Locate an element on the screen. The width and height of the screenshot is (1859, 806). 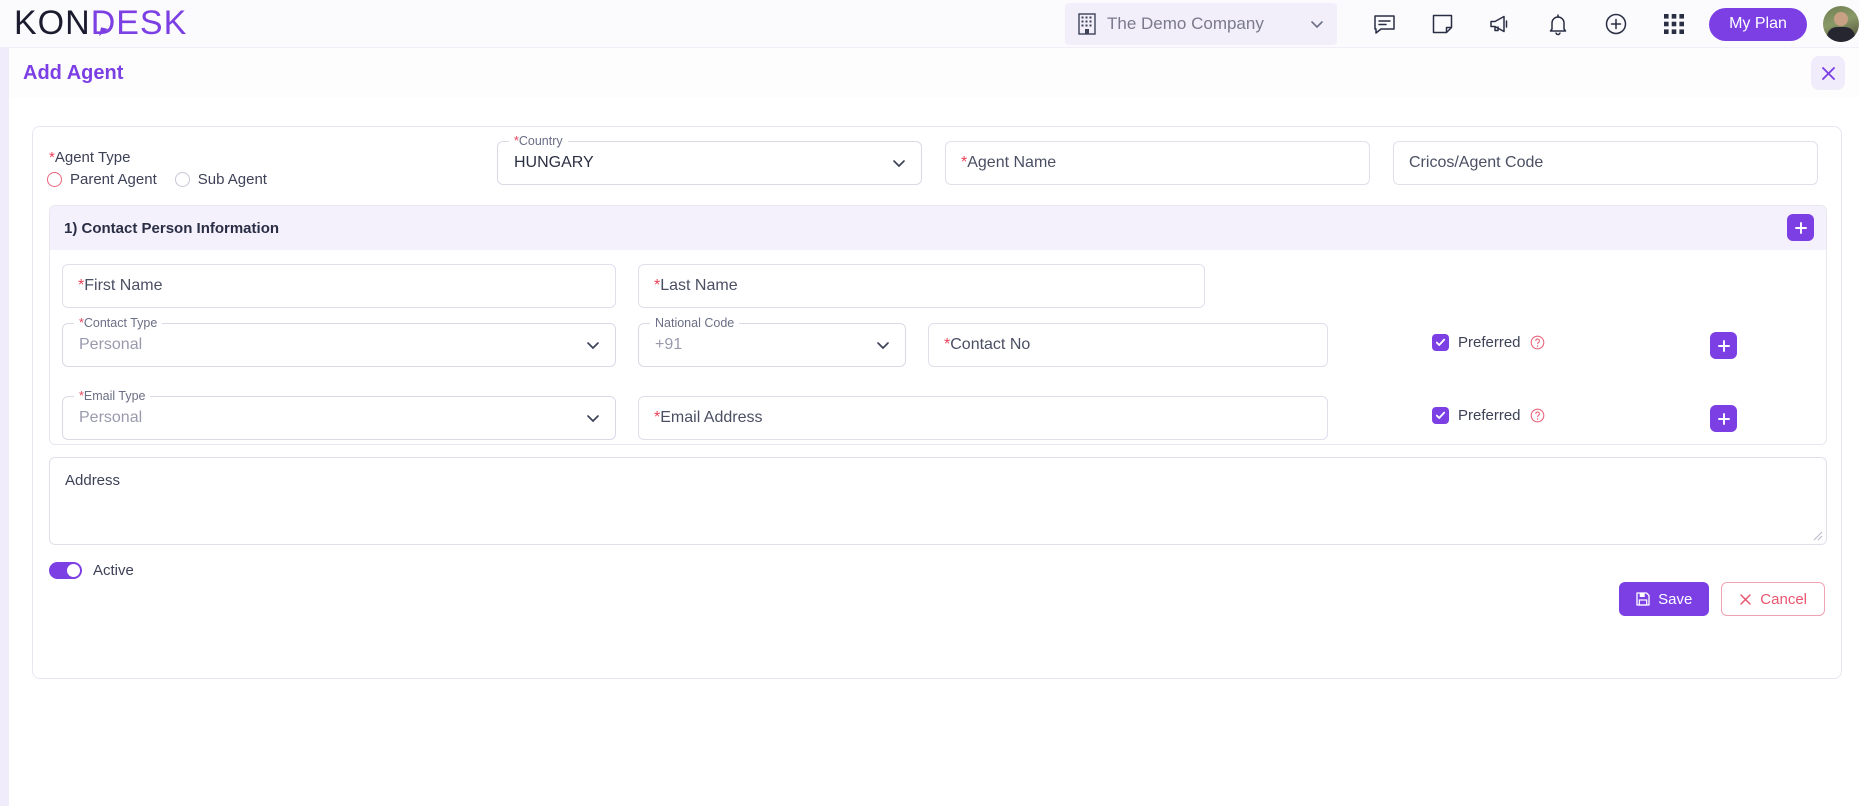
radio-sub-agent: Sub Agent is located at coordinates (220, 179).